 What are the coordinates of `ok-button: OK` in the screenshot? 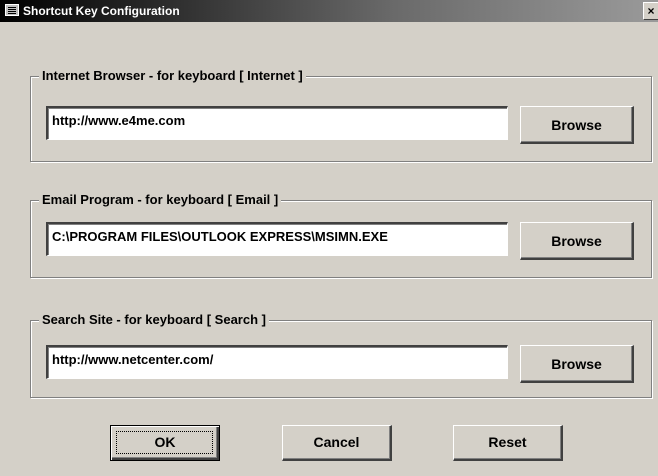 It's located at (165, 443).